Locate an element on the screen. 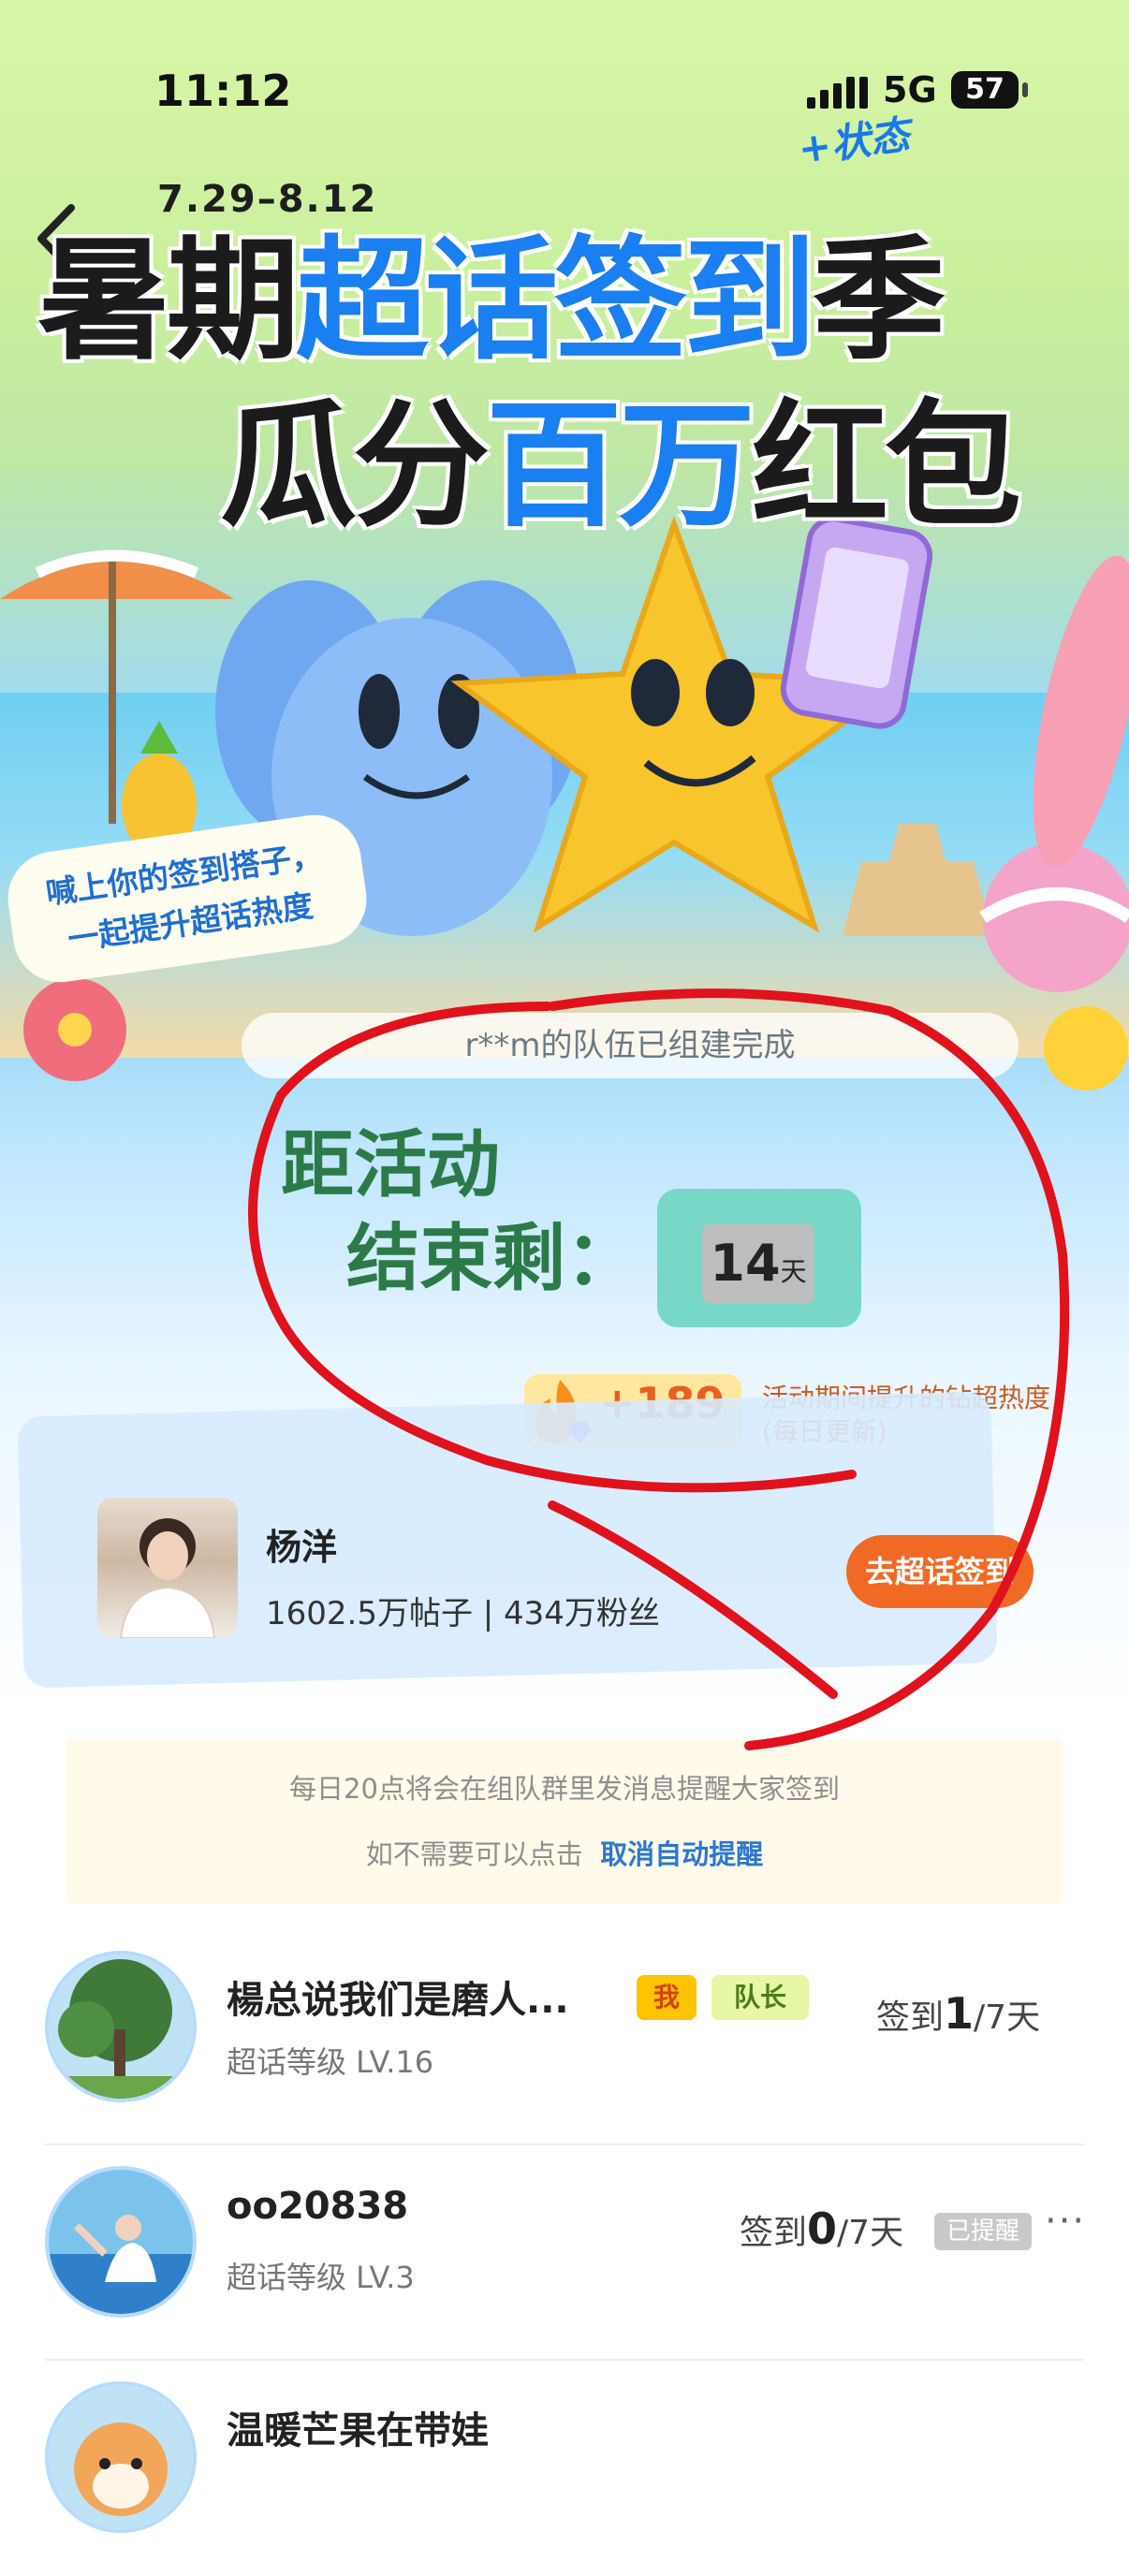  reminded-badge: 已提醒 is located at coordinates (983, 2231).